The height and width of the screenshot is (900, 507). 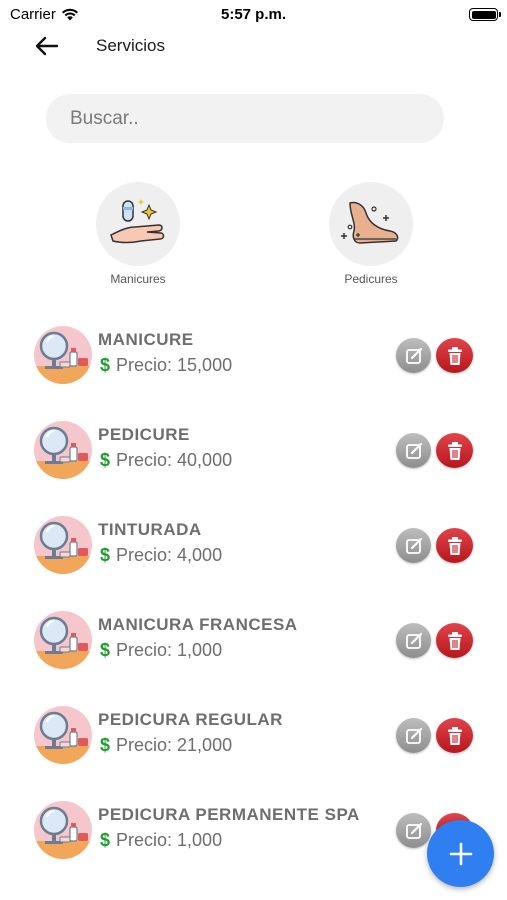 I want to click on service-price-row: $ Precio: 40,000, so click(x=166, y=460).